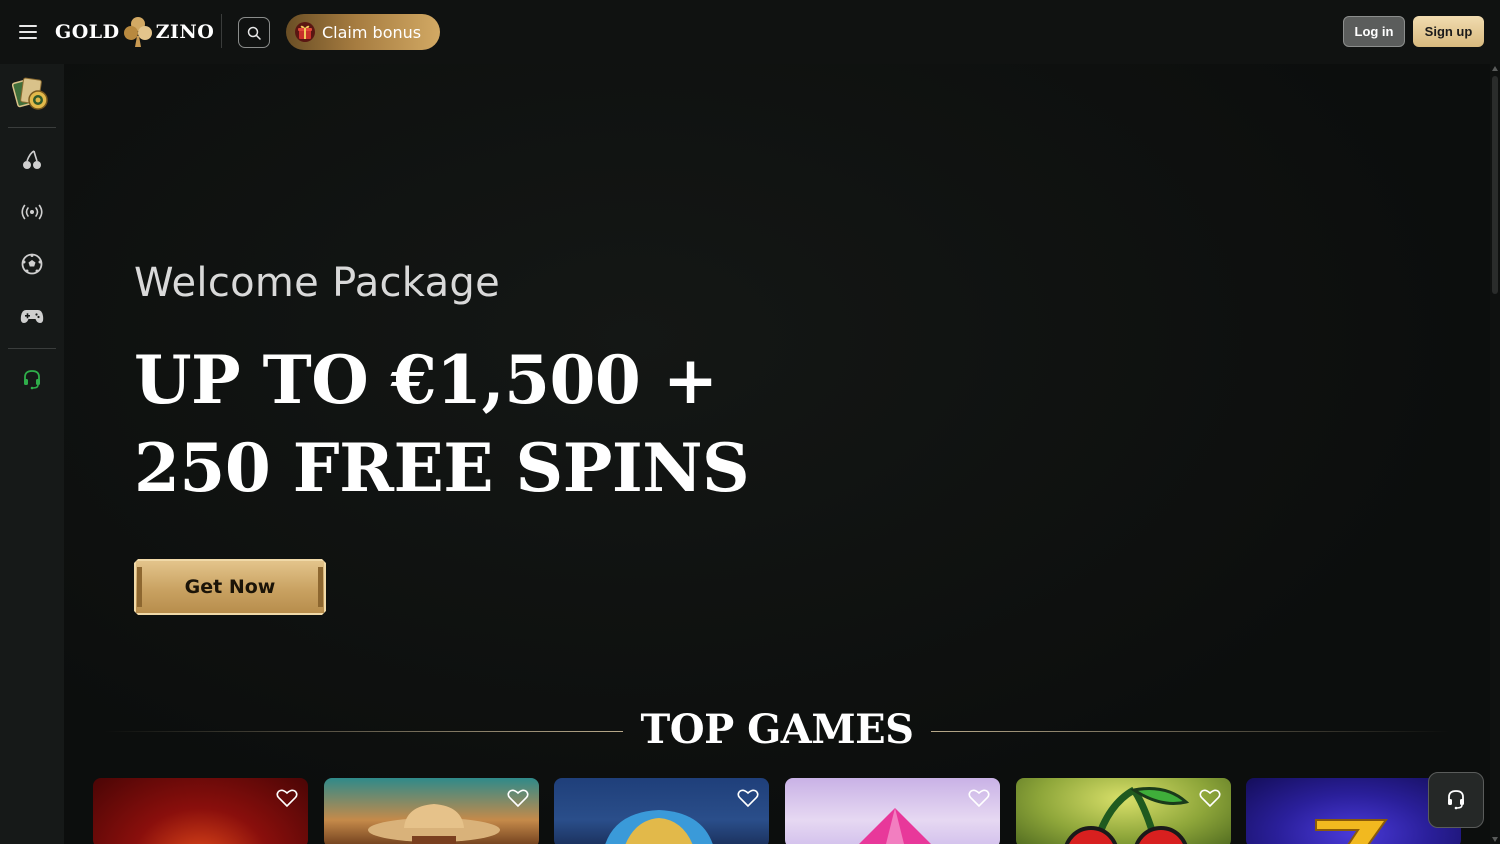 This screenshot has height=844, width=1500. I want to click on headset-icon, so click(1456, 800).